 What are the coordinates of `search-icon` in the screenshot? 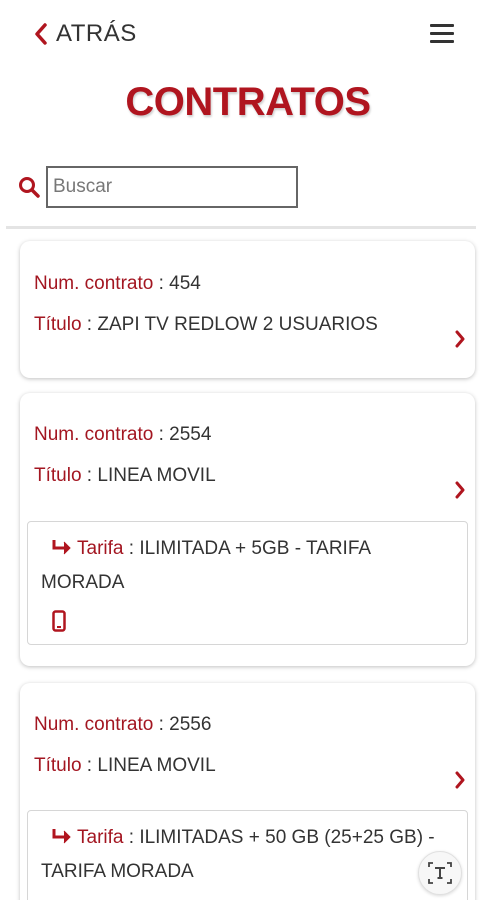 It's located at (29, 187).